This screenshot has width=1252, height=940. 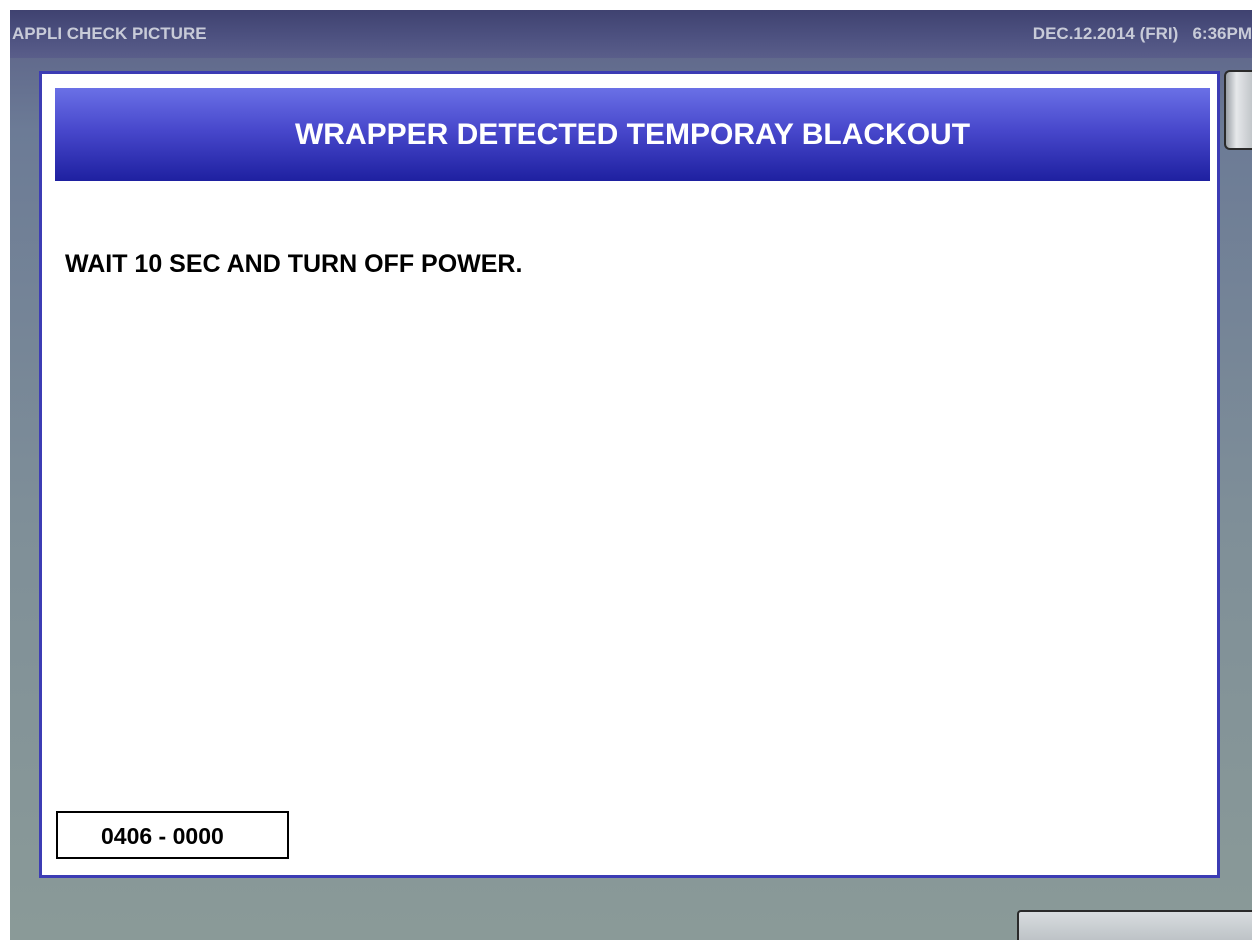 What do you see at coordinates (1238, 474) in the screenshot?
I see `scrollbar-track` at bounding box center [1238, 474].